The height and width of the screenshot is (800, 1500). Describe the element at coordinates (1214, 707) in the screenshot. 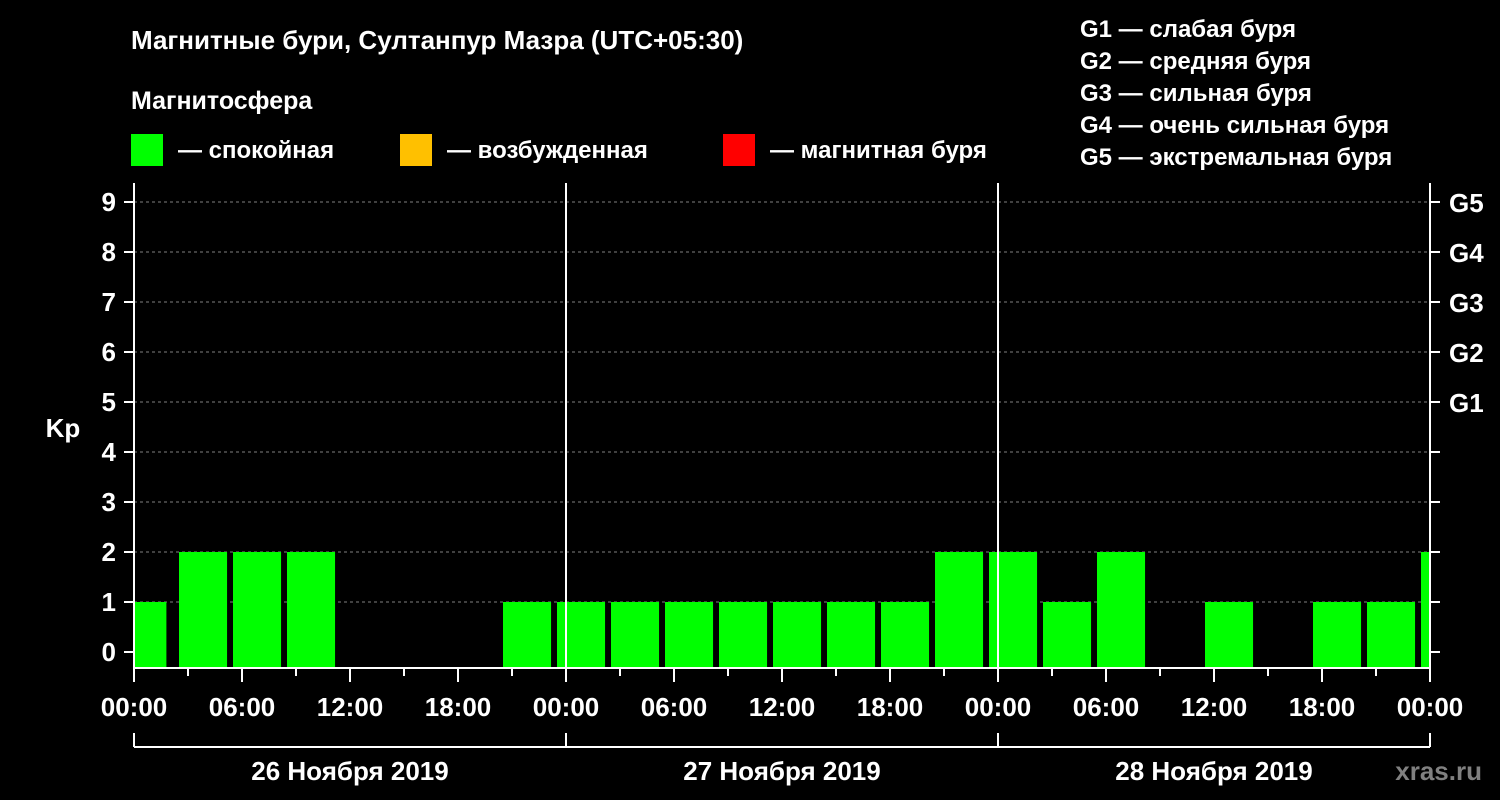

I see `x-tick-label-10: 12:00` at that location.